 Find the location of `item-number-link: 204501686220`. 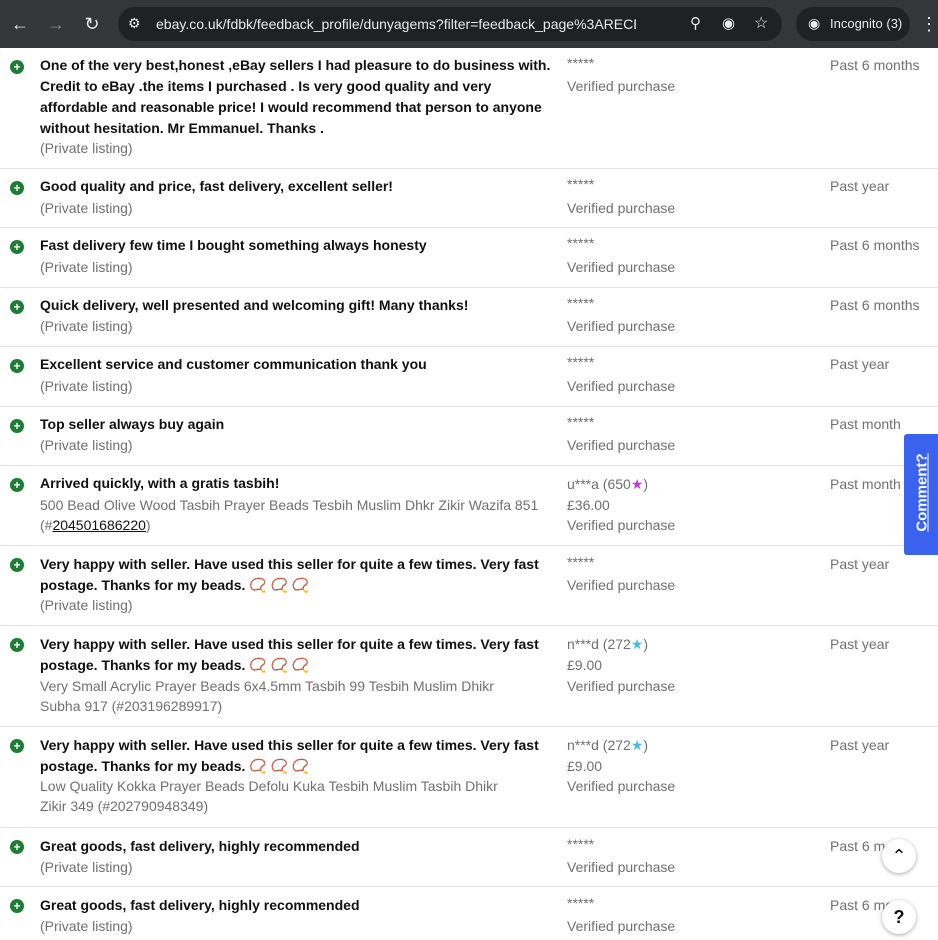

item-number-link: 204501686220 is located at coordinates (98, 525).